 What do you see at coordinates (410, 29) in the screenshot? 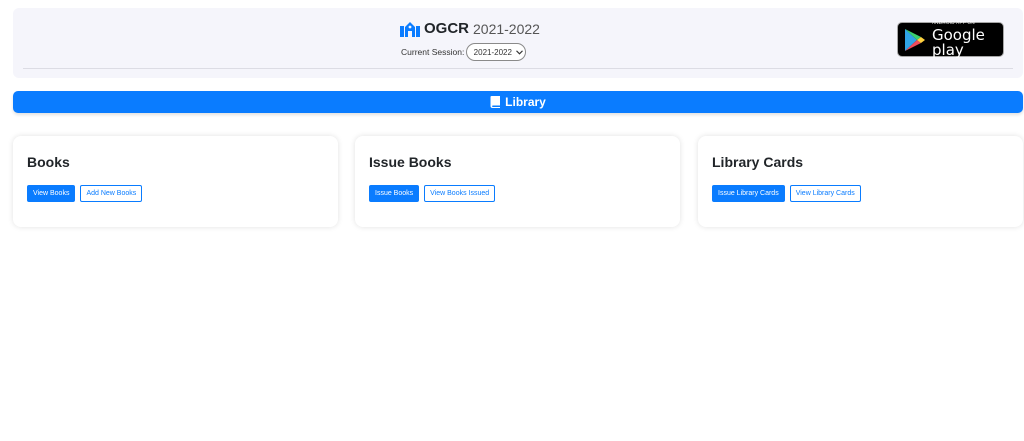
I see `school-icon` at bounding box center [410, 29].